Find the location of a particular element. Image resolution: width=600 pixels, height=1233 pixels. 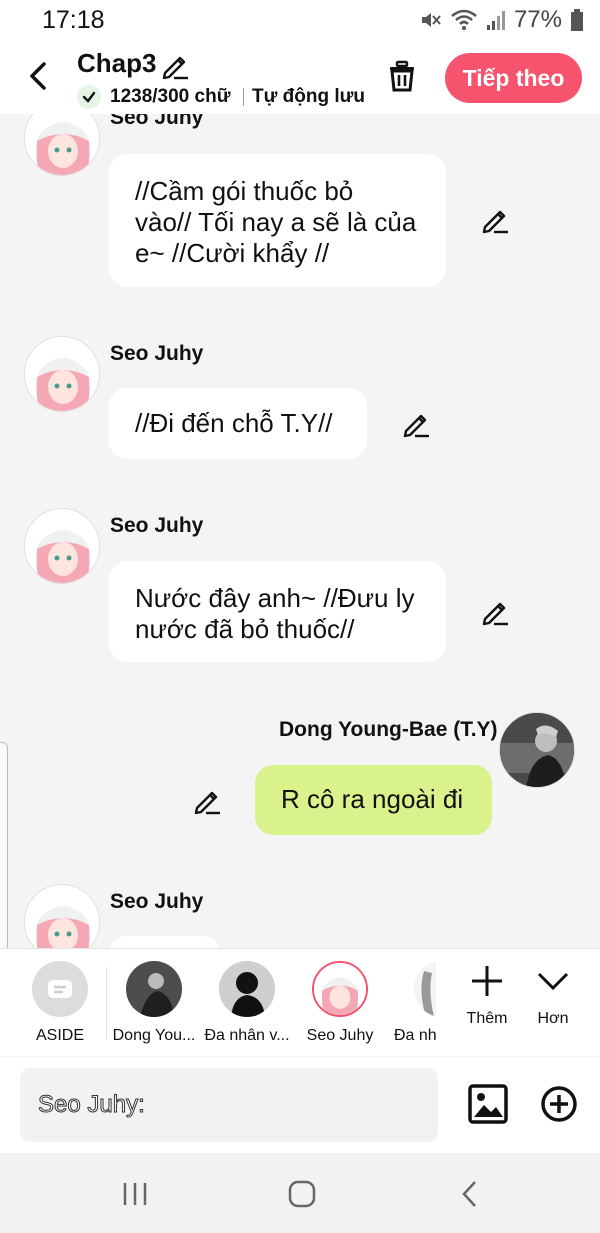

message-line: //Cầm gói thuốc bỏ is located at coordinates (244, 191).